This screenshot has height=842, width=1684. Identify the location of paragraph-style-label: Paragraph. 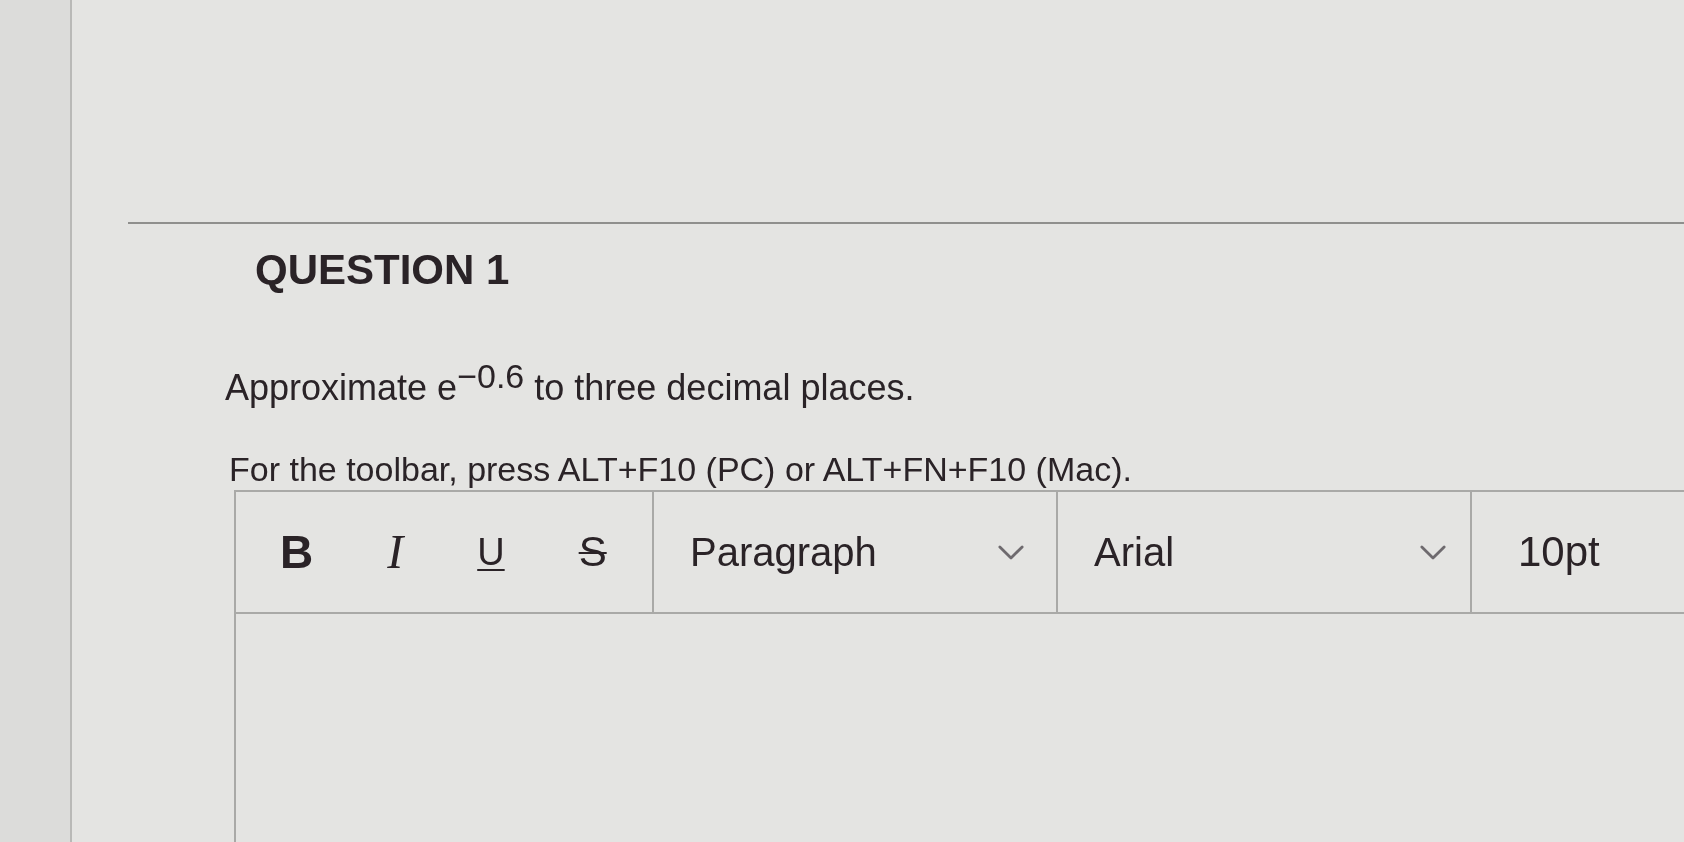
(783, 552).